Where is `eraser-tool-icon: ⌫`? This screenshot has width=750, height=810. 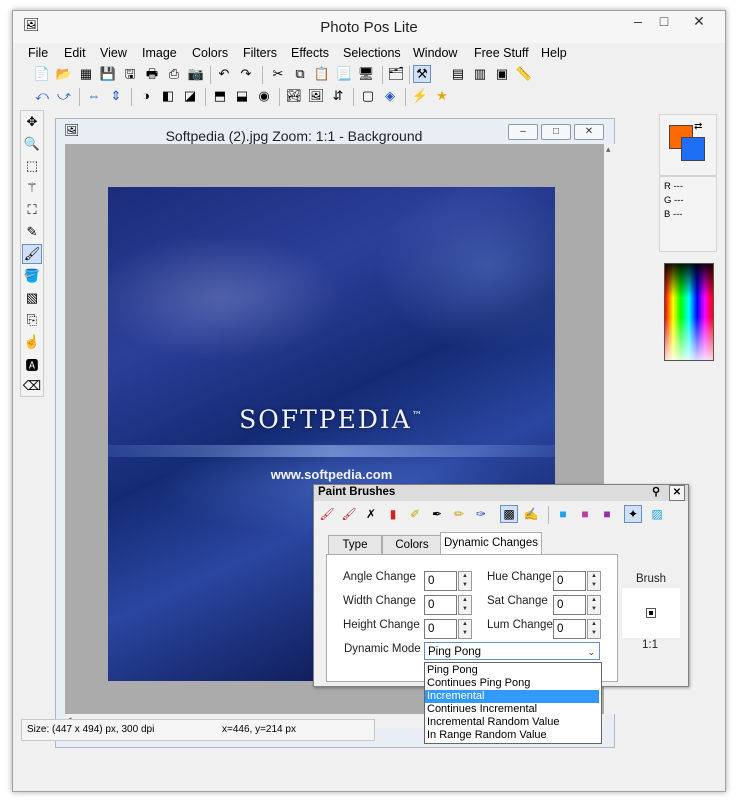 eraser-tool-icon: ⌫ is located at coordinates (32, 386).